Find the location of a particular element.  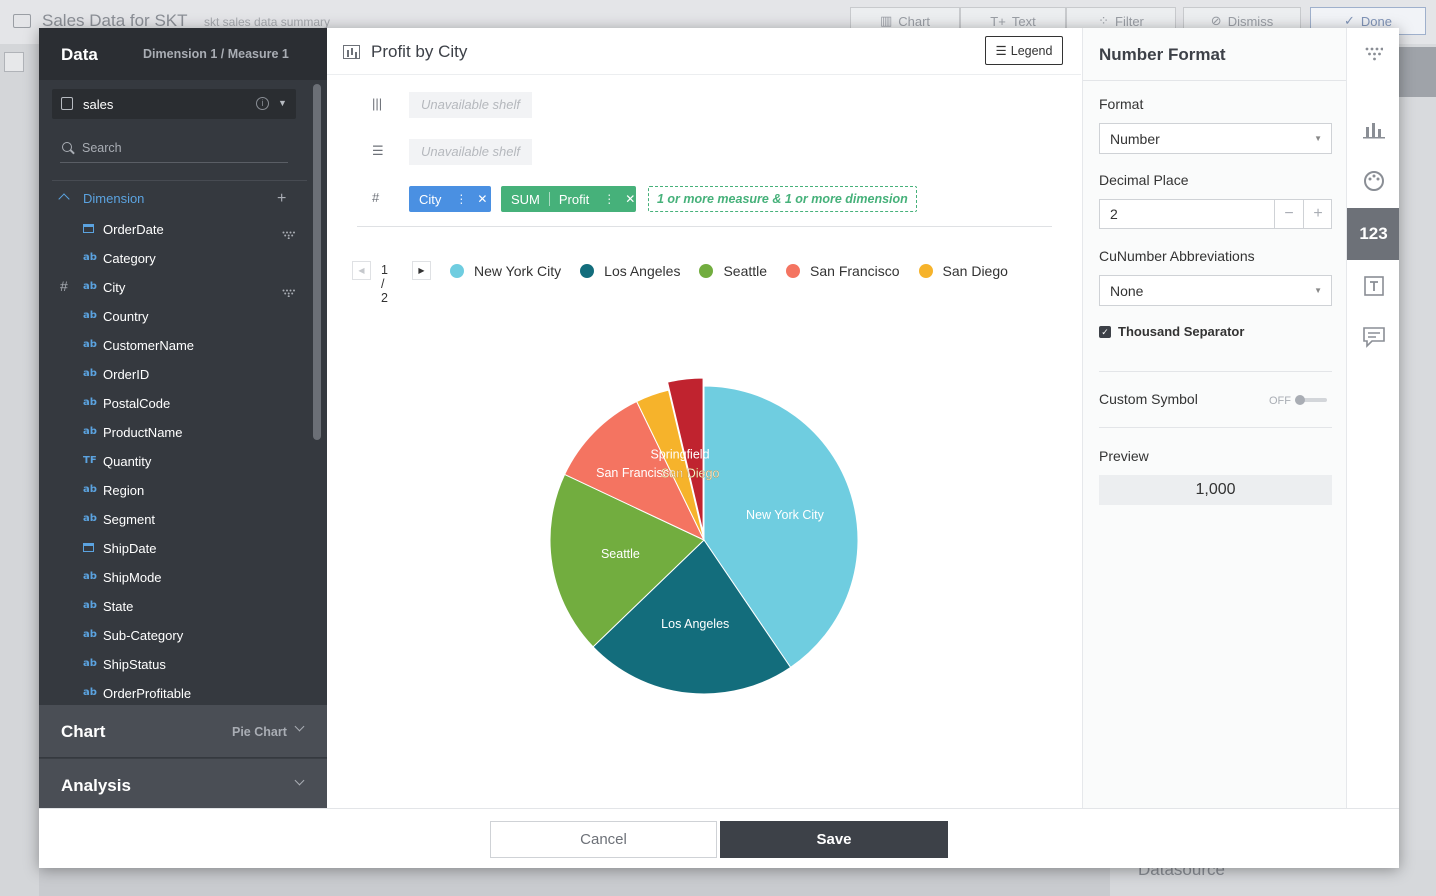

comment-icon is located at coordinates (1373, 337).